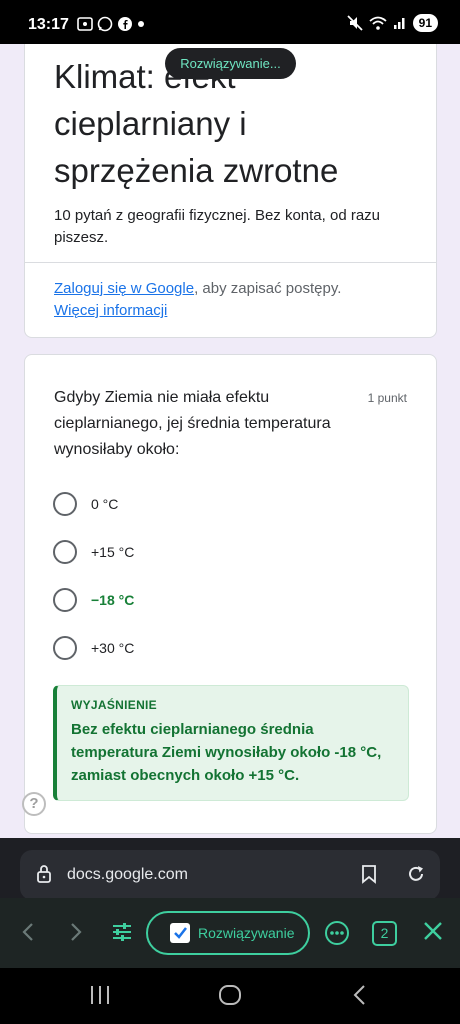 The width and height of the screenshot is (460, 1024). What do you see at coordinates (113, 552) in the screenshot?
I see `option-label: +15 °C` at bounding box center [113, 552].